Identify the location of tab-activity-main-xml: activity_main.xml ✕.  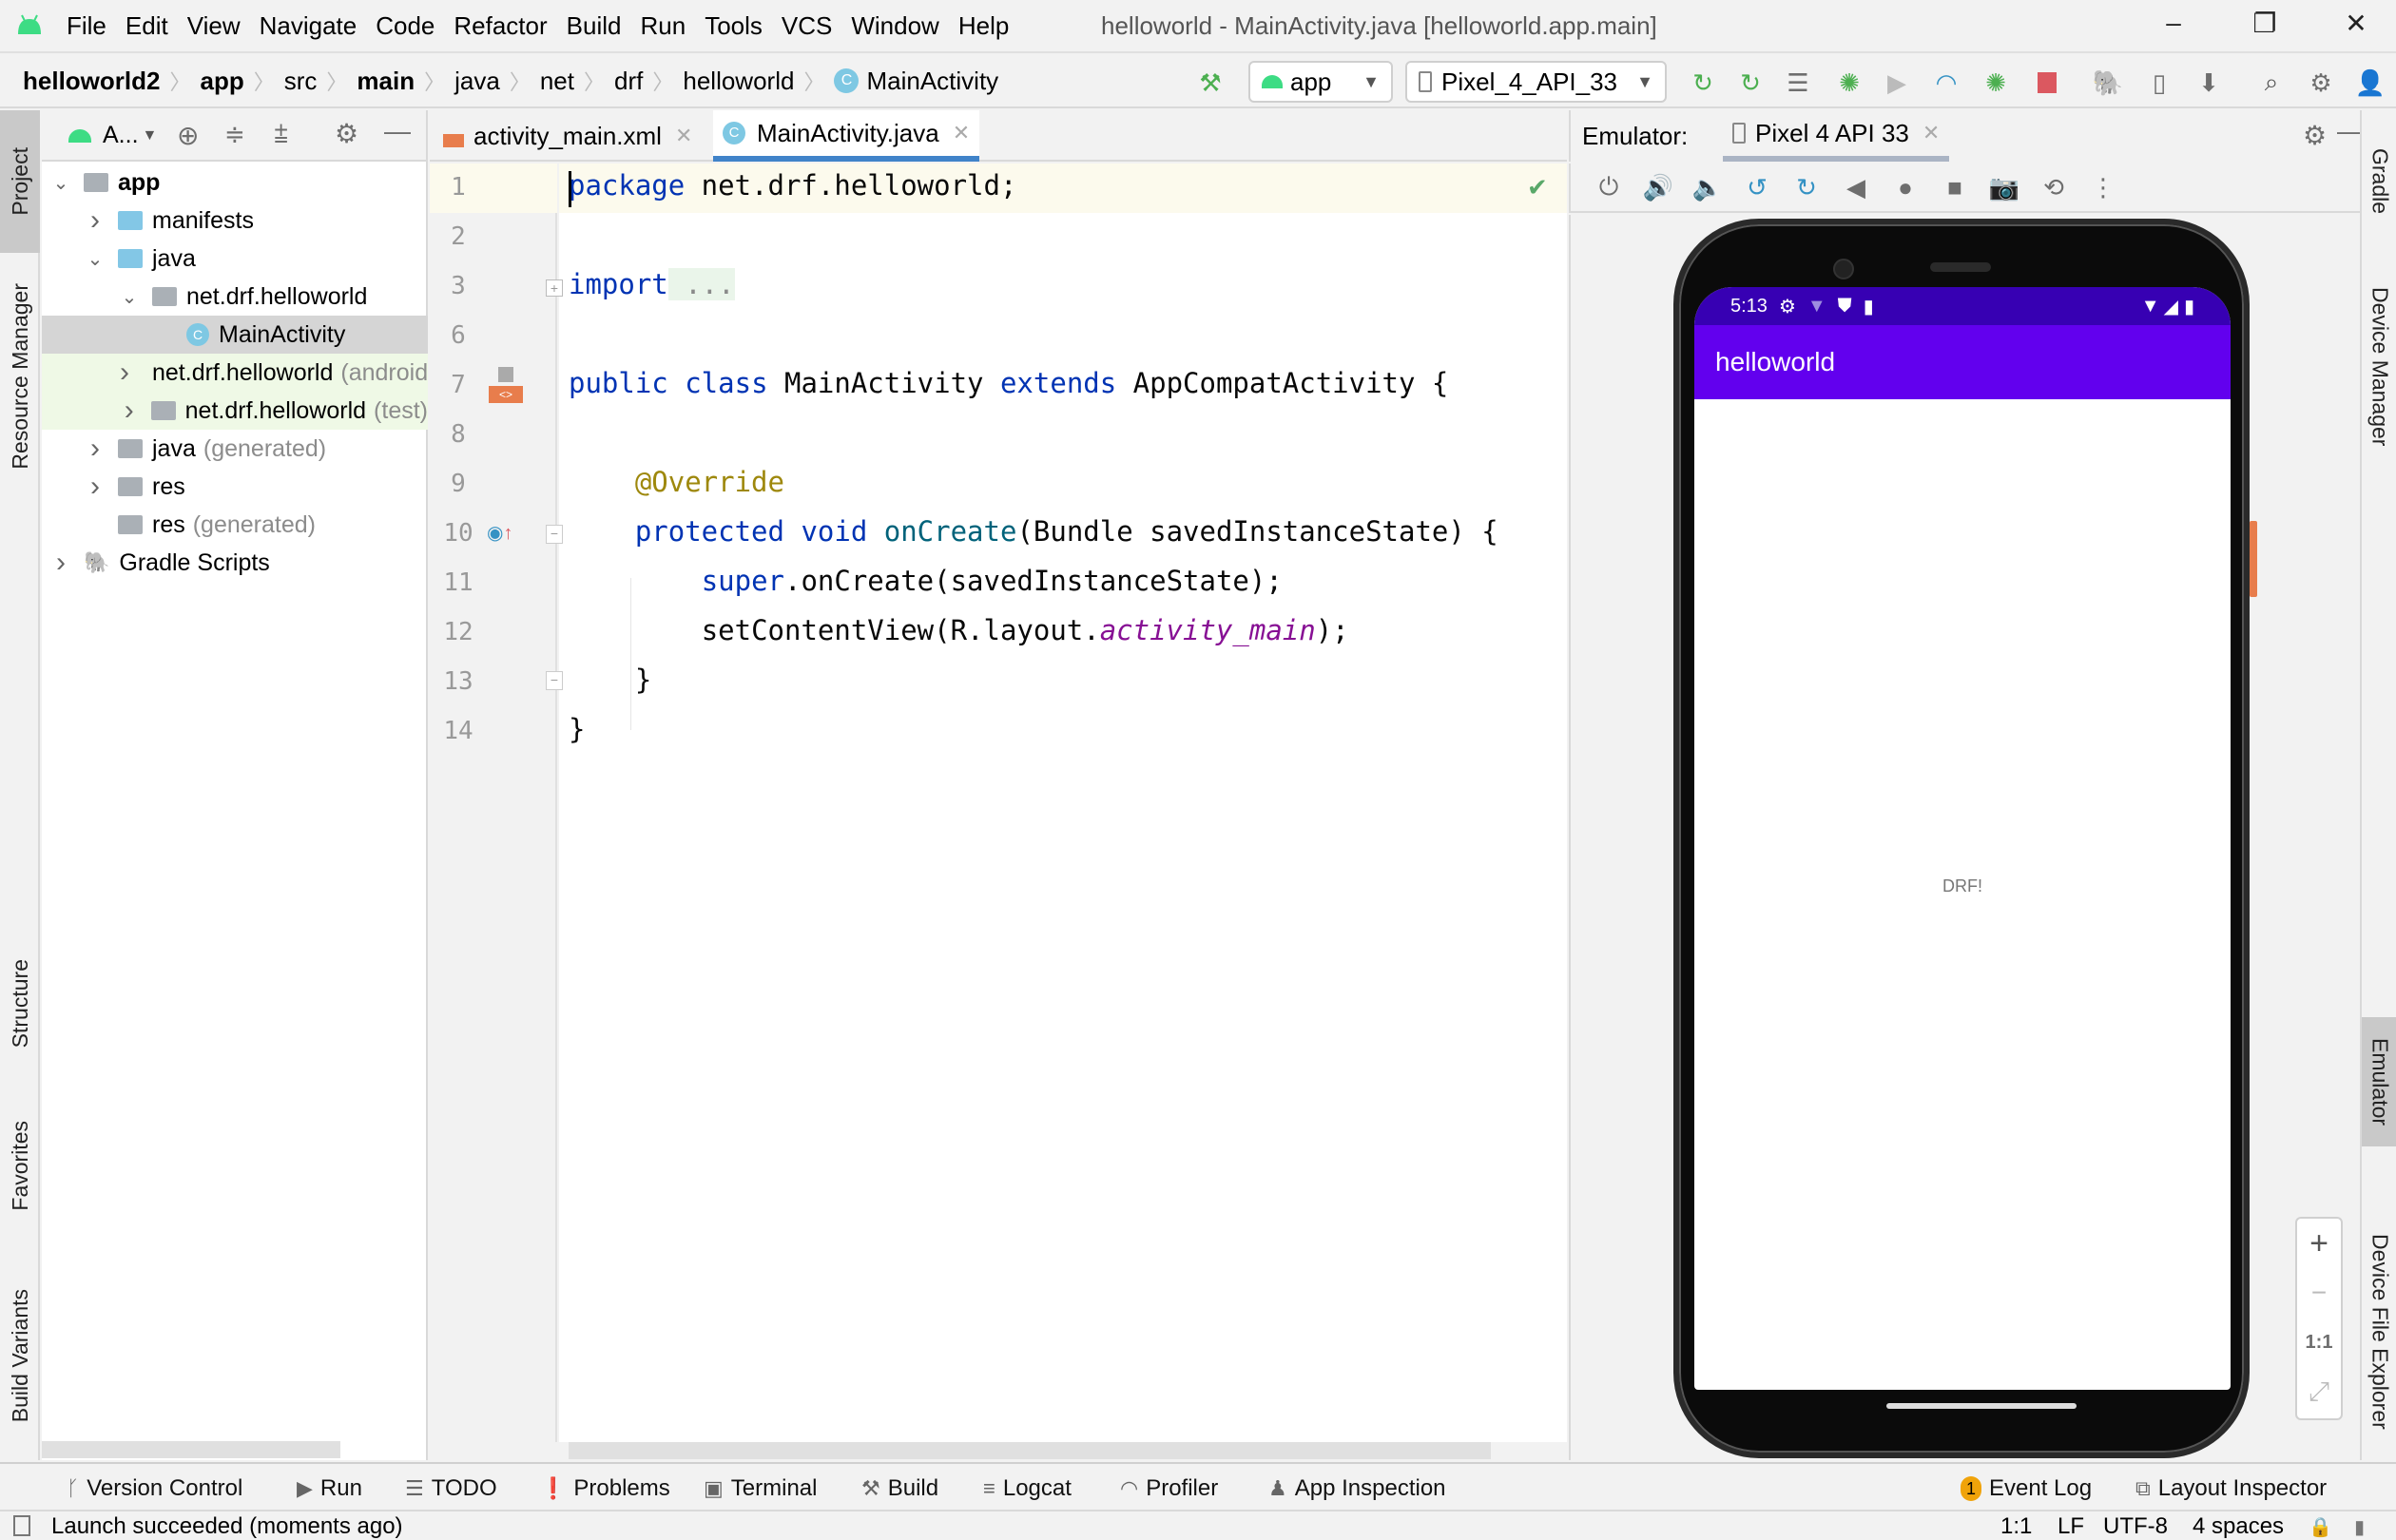
(568, 136).